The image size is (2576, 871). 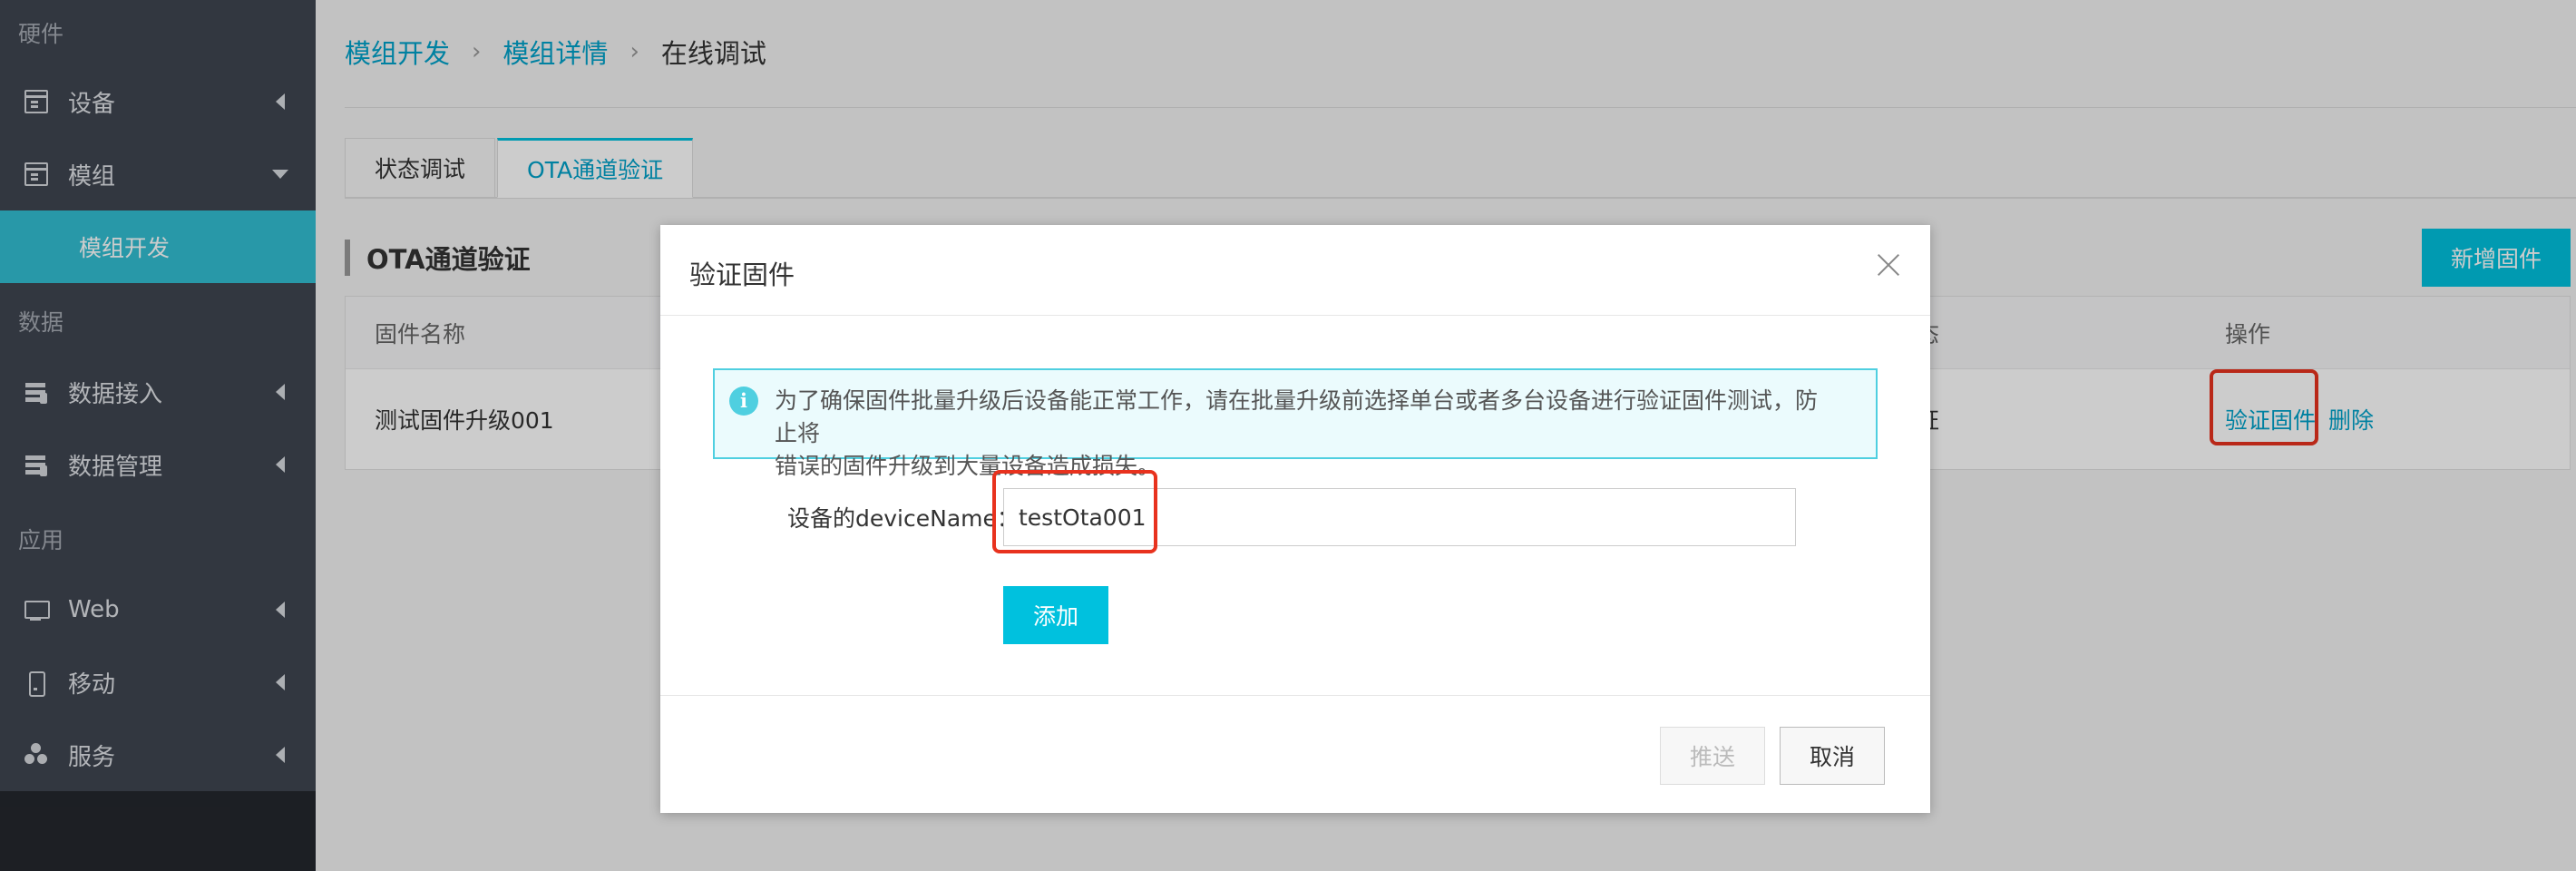 What do you see at coordinates (1295, 754) in the screenshot?
I see `dialog-footer: 推送 取消` at bounding box center [1295, 754].